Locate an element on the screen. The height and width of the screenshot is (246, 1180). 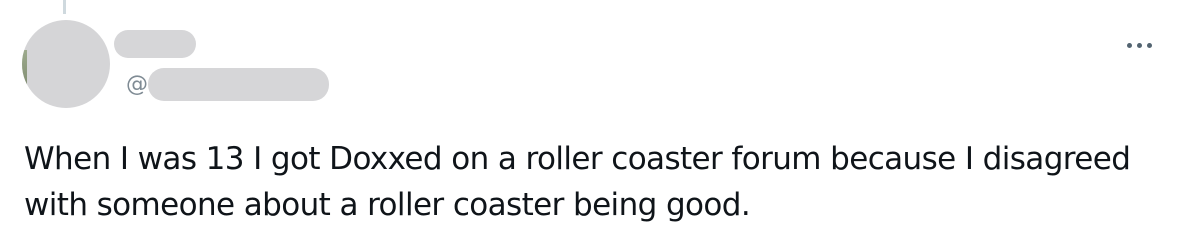
display-name-redacted is located at coordinates (155, 44).